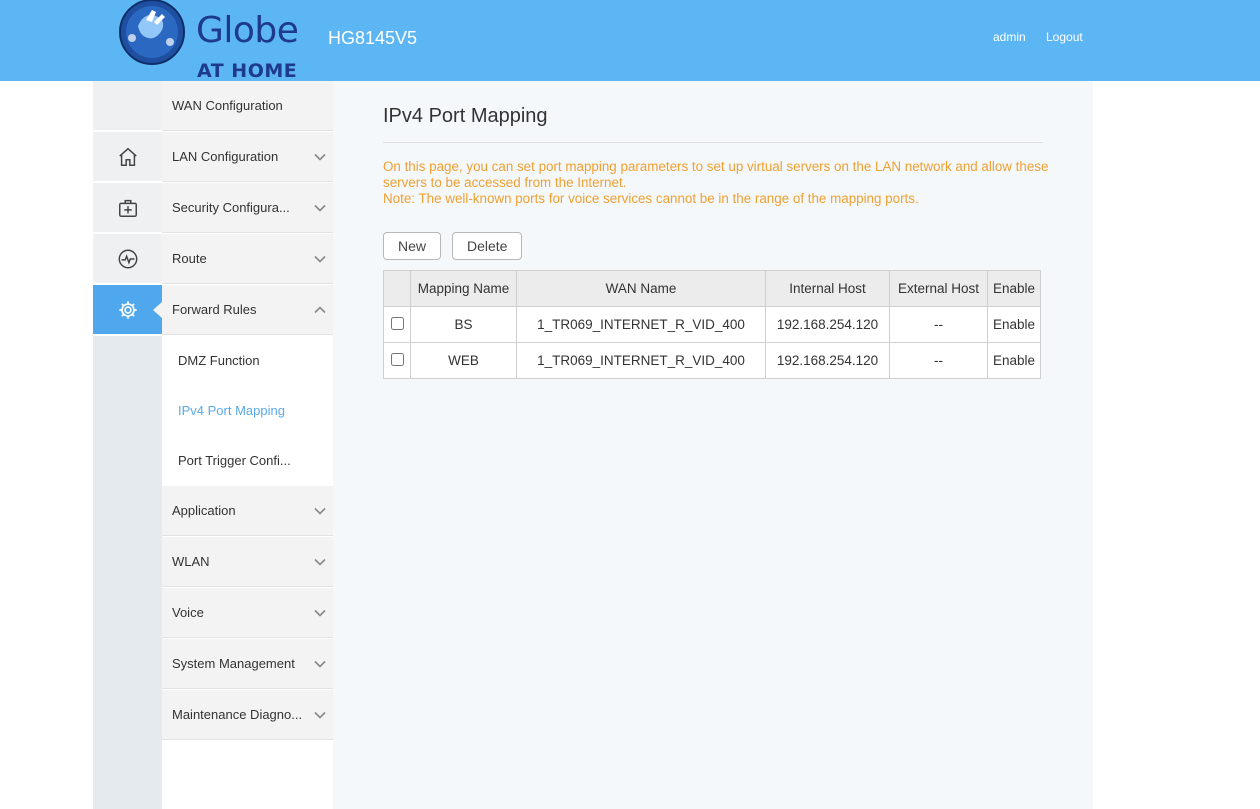 The height and width of the screenshot is (809, 1260). What do you see at coordinates (463, 288) in the screenshot?
I see `column-header-mapping-name: Mapping Name` at bounding box center [463, 288].